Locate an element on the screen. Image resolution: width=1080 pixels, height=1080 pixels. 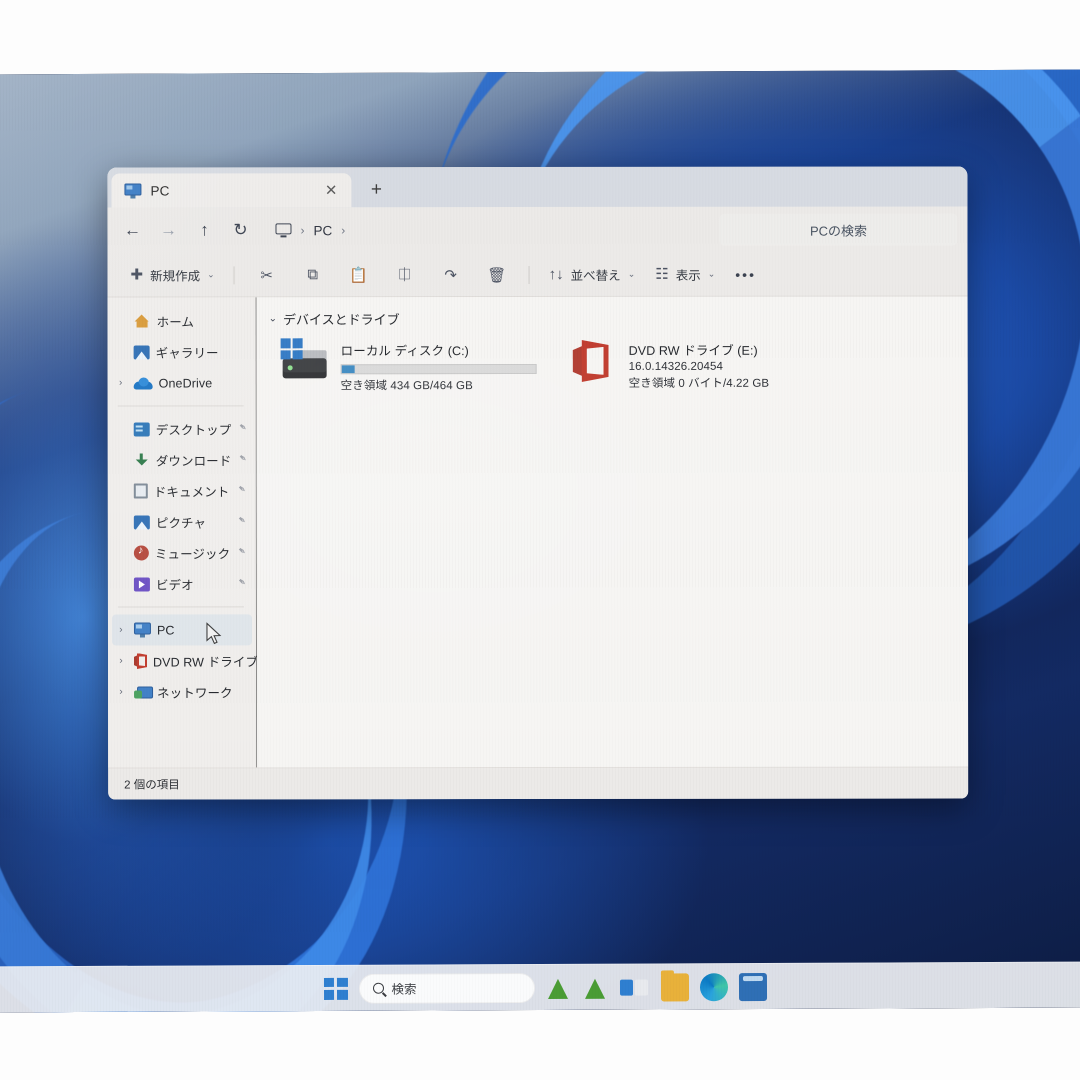
scissors-icon: ✂ is located at coordinates (266, 275).